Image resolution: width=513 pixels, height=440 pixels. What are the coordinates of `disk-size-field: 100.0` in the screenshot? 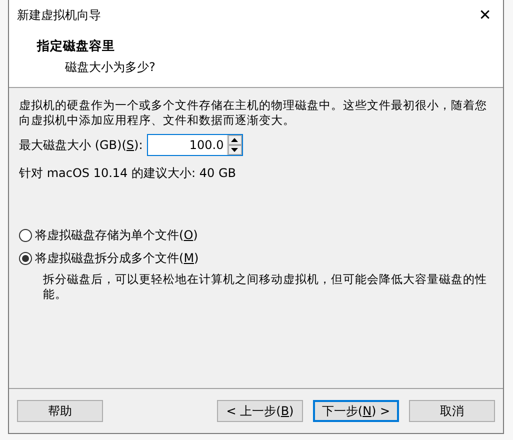 It's located at (194, 145).